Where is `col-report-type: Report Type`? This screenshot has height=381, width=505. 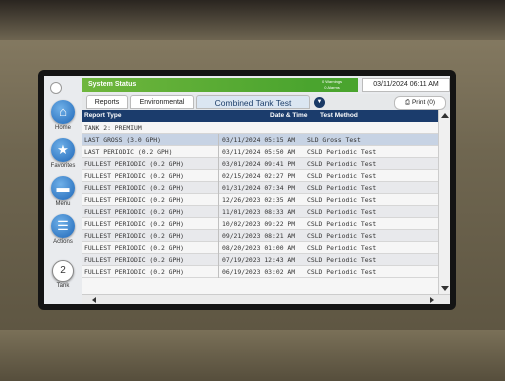
col-report-type: Report Type is located at coordinates (102, 116).